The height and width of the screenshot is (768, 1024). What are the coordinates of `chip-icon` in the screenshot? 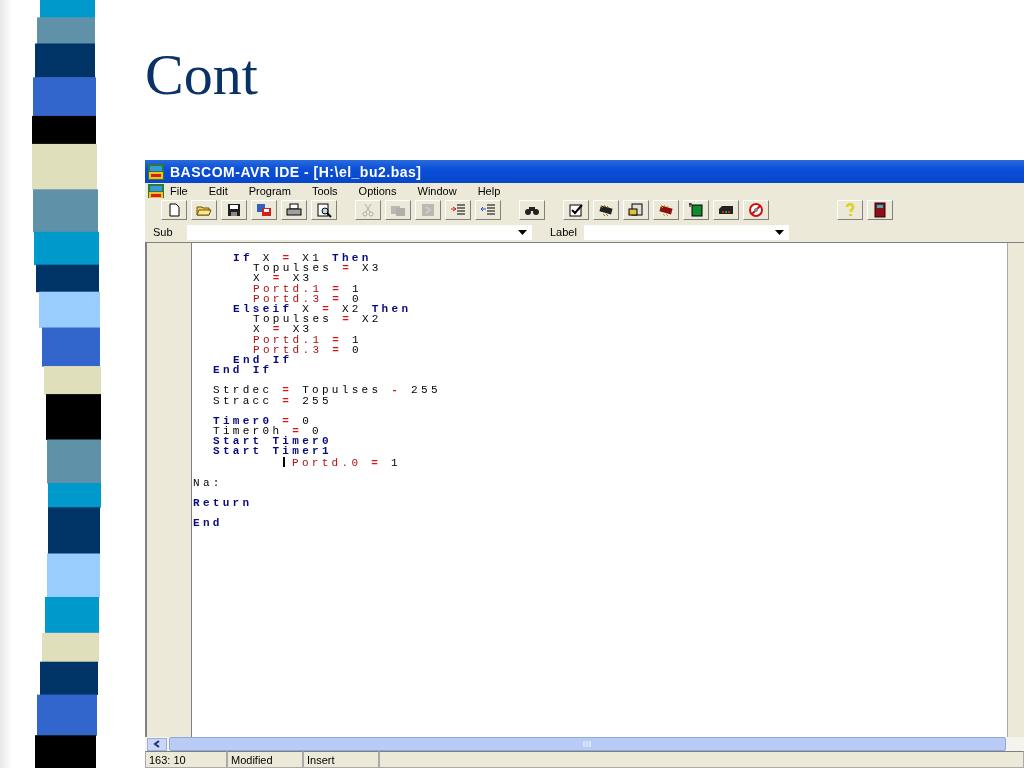 It's located at (606, 210).